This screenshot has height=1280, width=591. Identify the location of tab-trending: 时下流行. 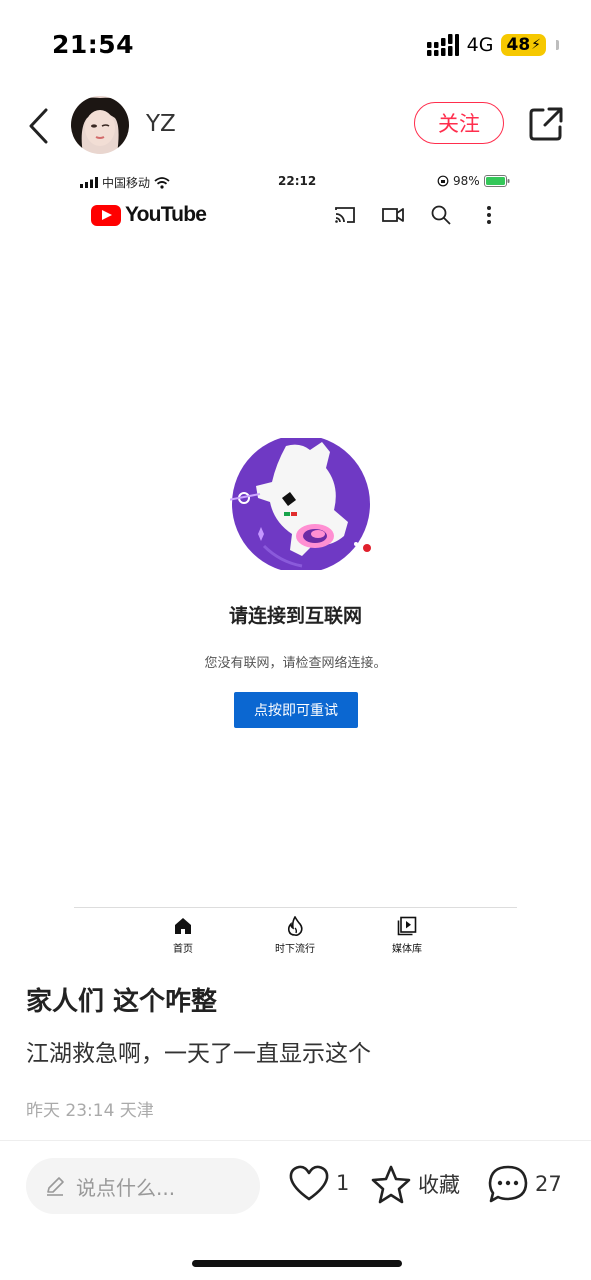
(295, 935).